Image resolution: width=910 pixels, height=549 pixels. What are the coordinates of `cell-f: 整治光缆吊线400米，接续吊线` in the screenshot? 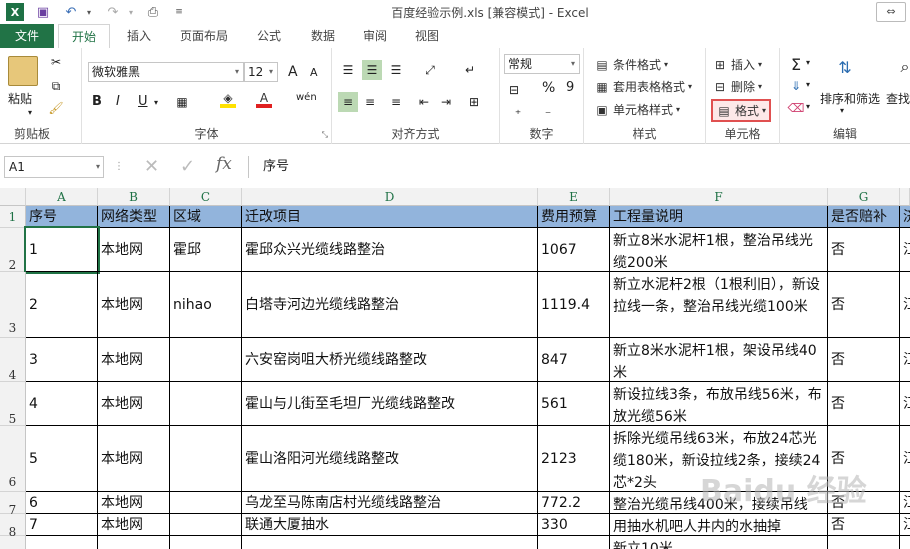 It's located at (719, 503).